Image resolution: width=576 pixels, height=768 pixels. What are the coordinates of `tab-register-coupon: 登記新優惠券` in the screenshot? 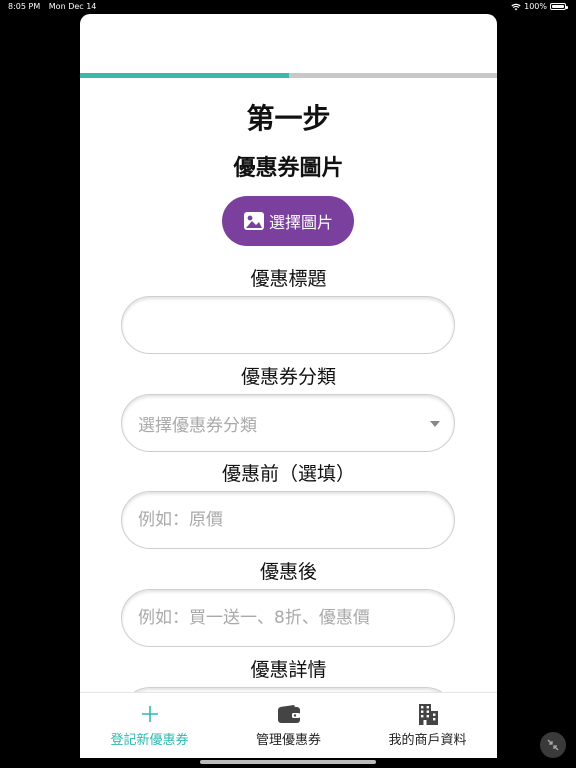 It's located at (149, 724).